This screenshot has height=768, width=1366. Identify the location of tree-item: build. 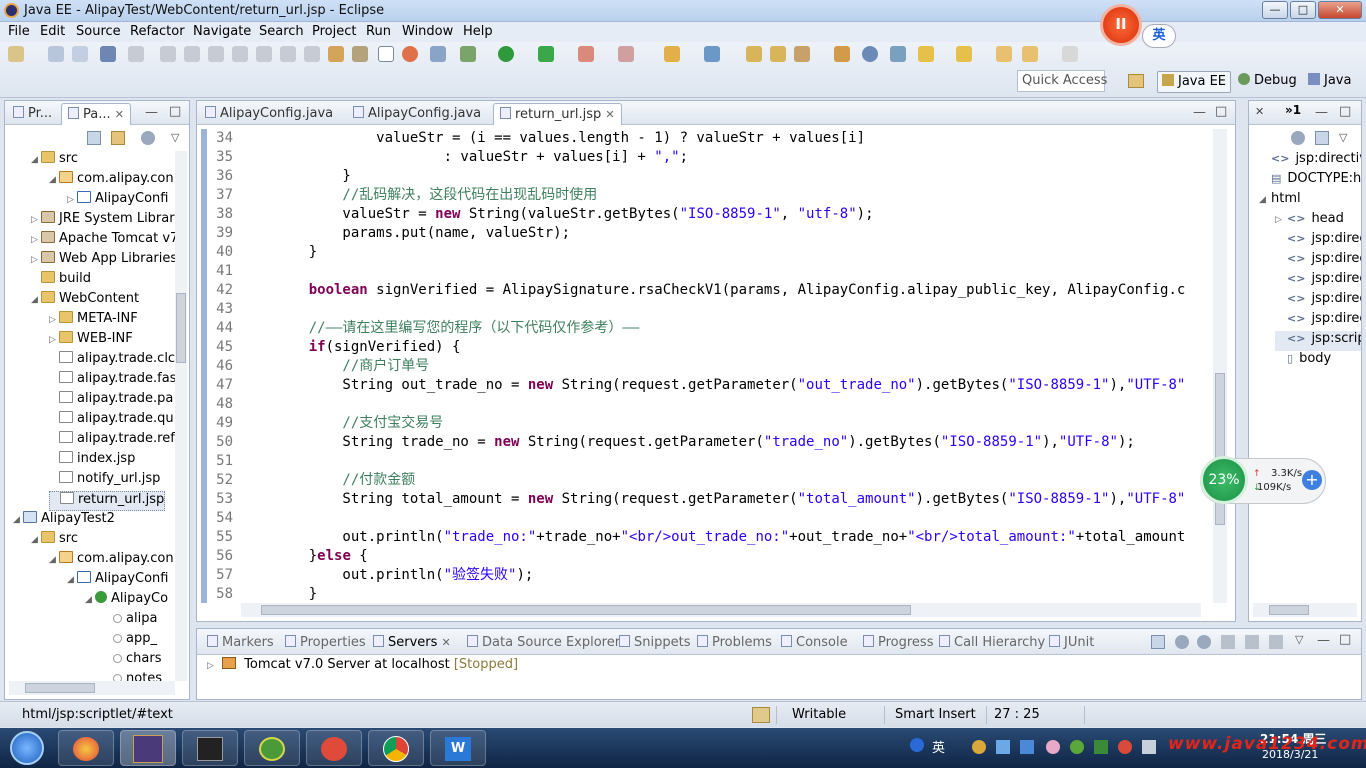
(61, 281).